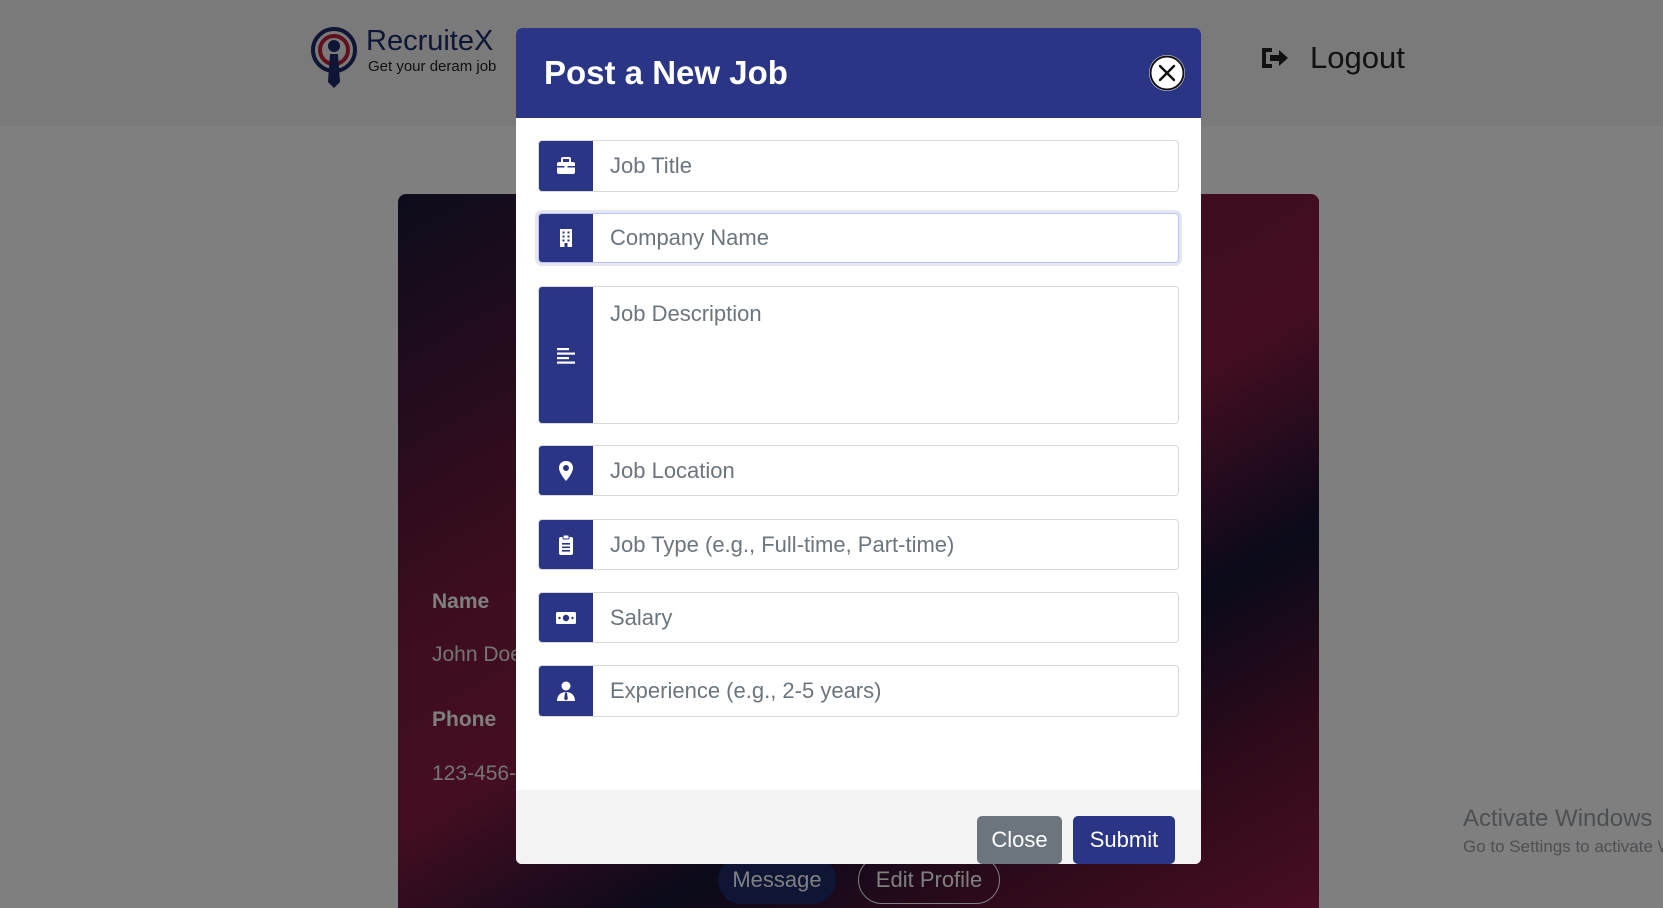  Describe the element at coordinates (566, 166) in the screenshot. I see `briefcase-icon` at that location.